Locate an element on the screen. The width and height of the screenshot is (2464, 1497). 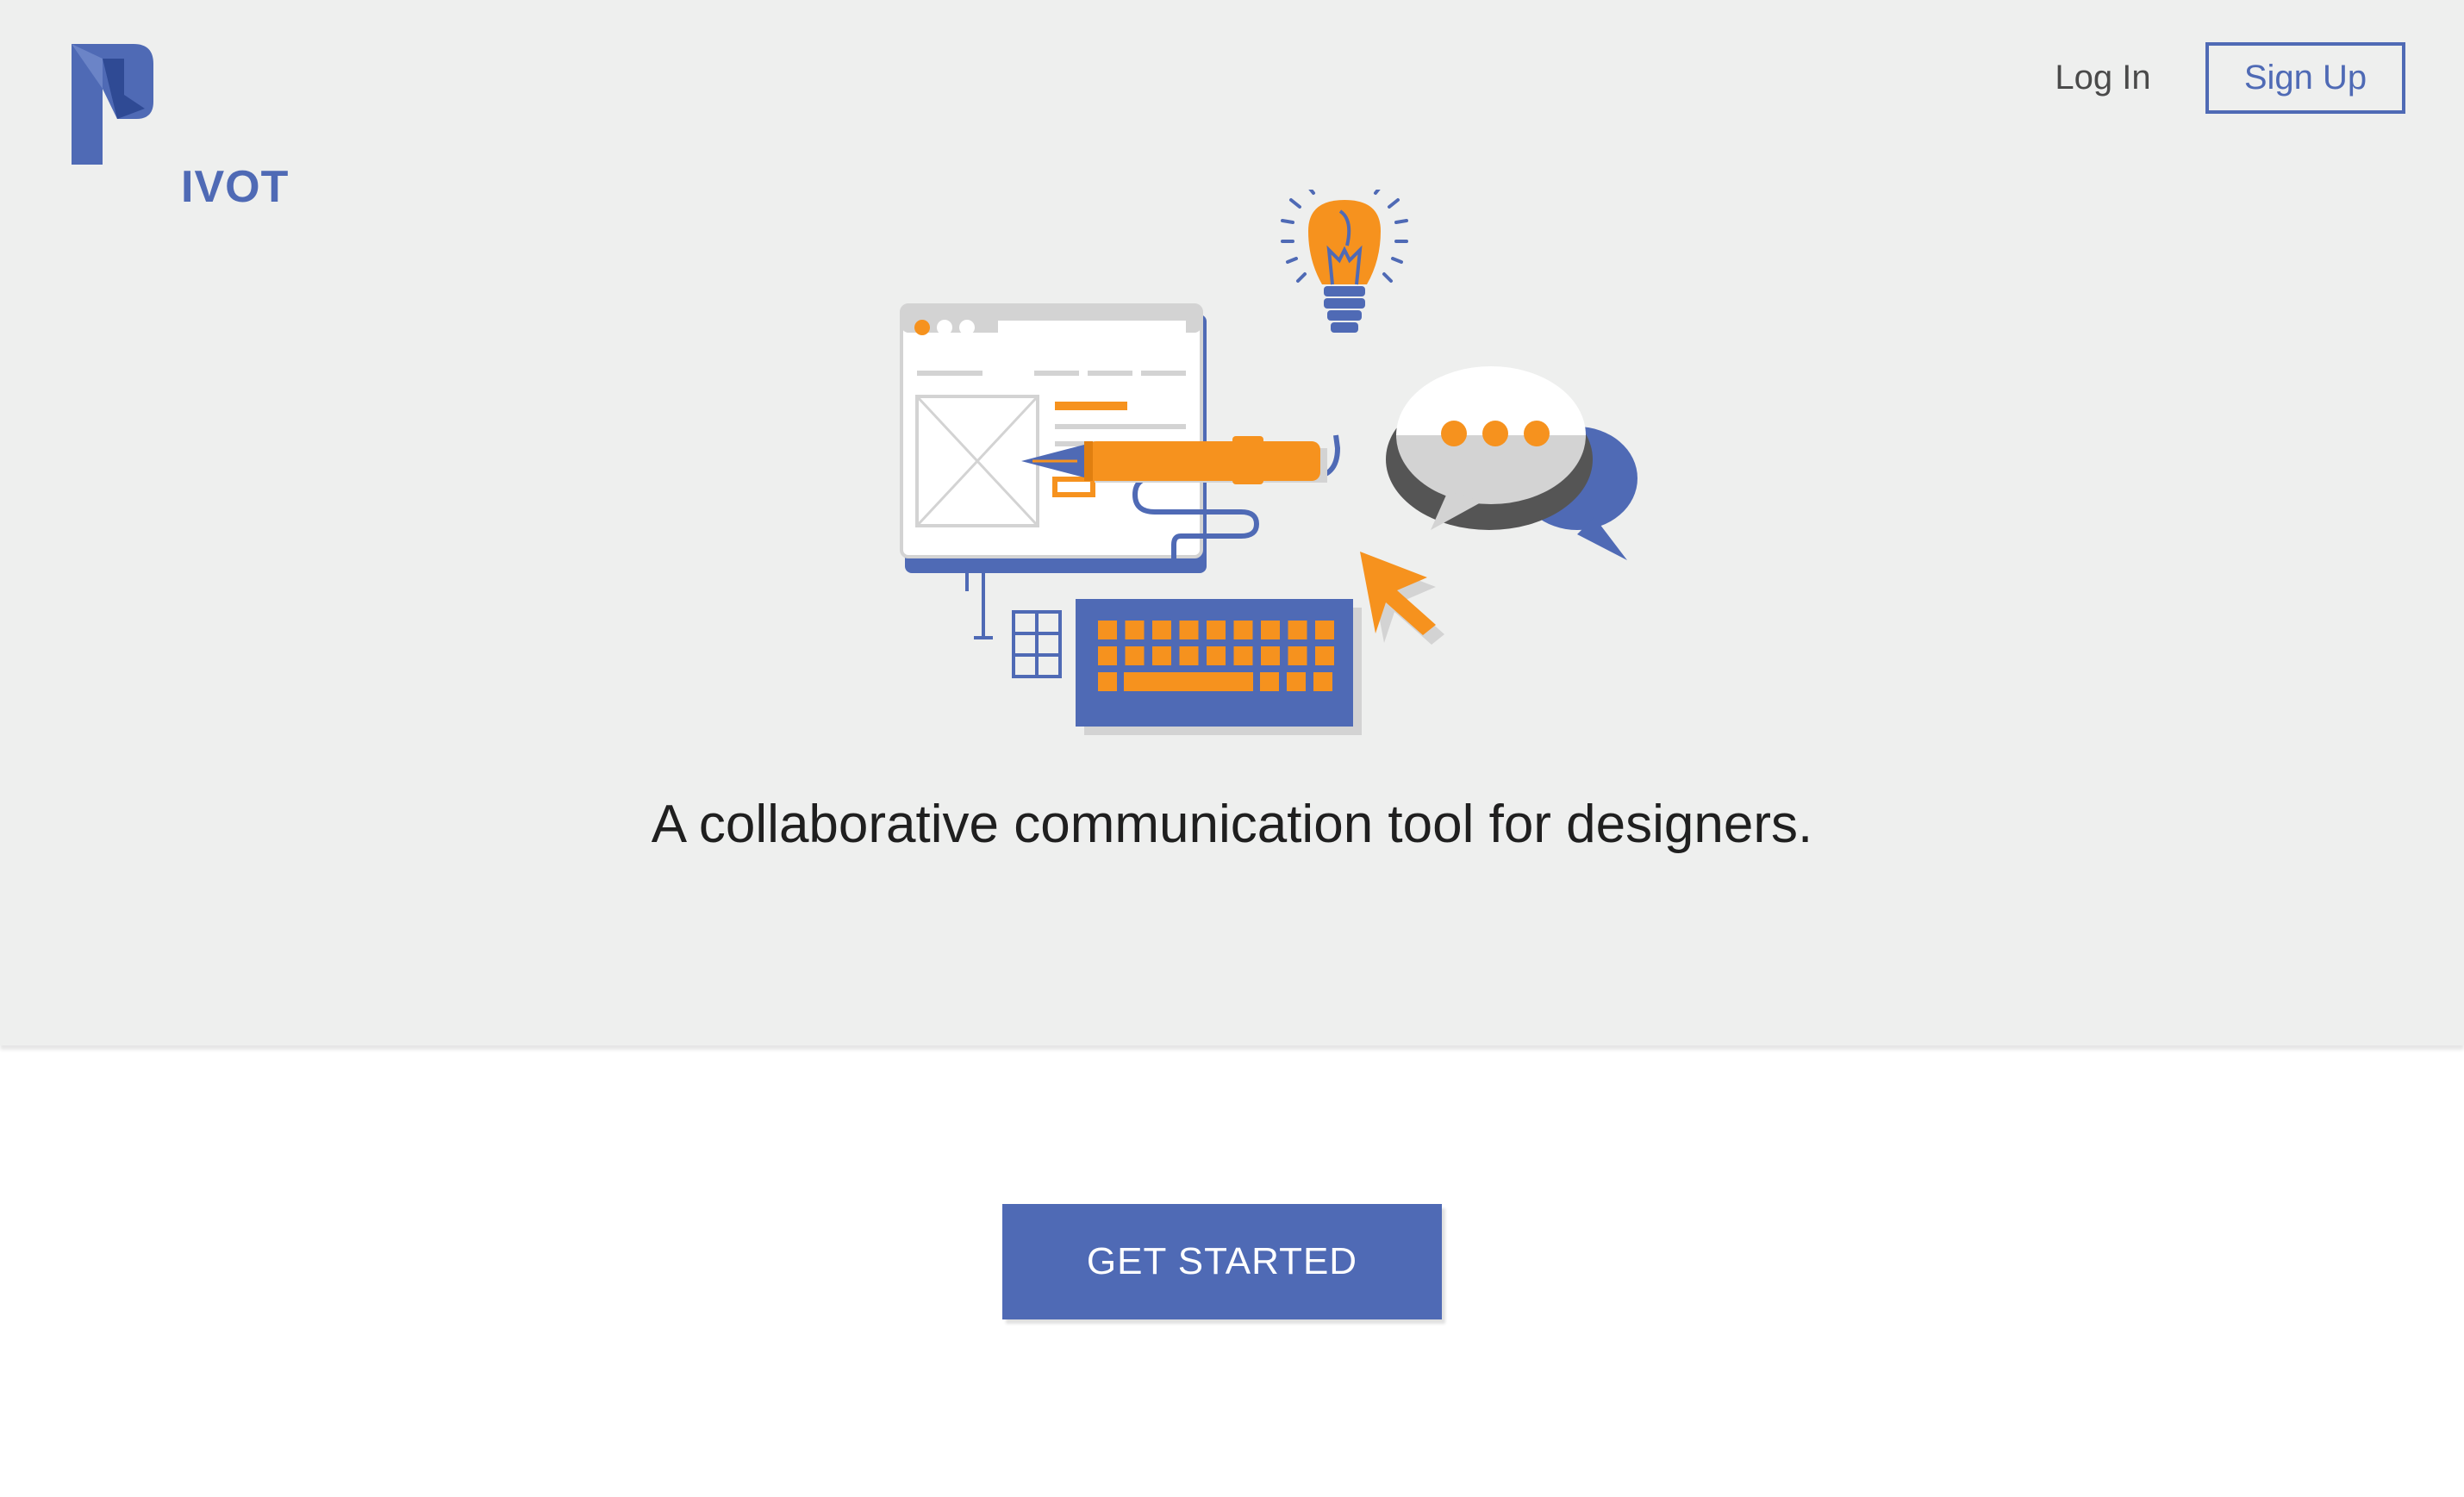
hero-illustration is located at coordinates (1268, 462).